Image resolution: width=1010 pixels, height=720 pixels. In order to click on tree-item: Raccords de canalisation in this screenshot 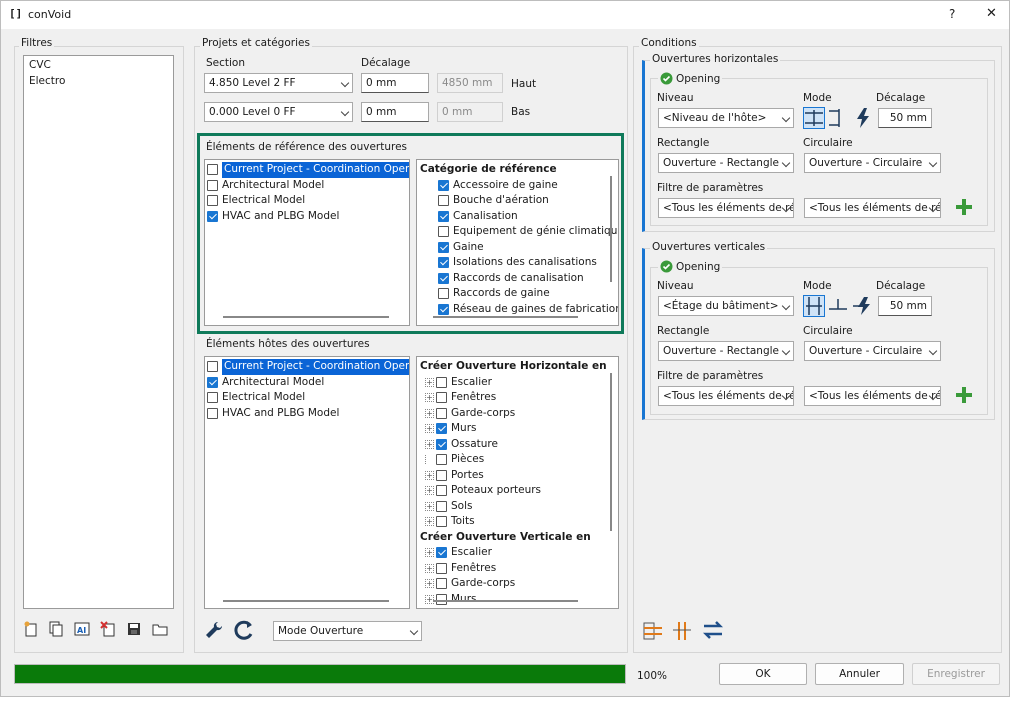, I will do `click(517, 279)`.